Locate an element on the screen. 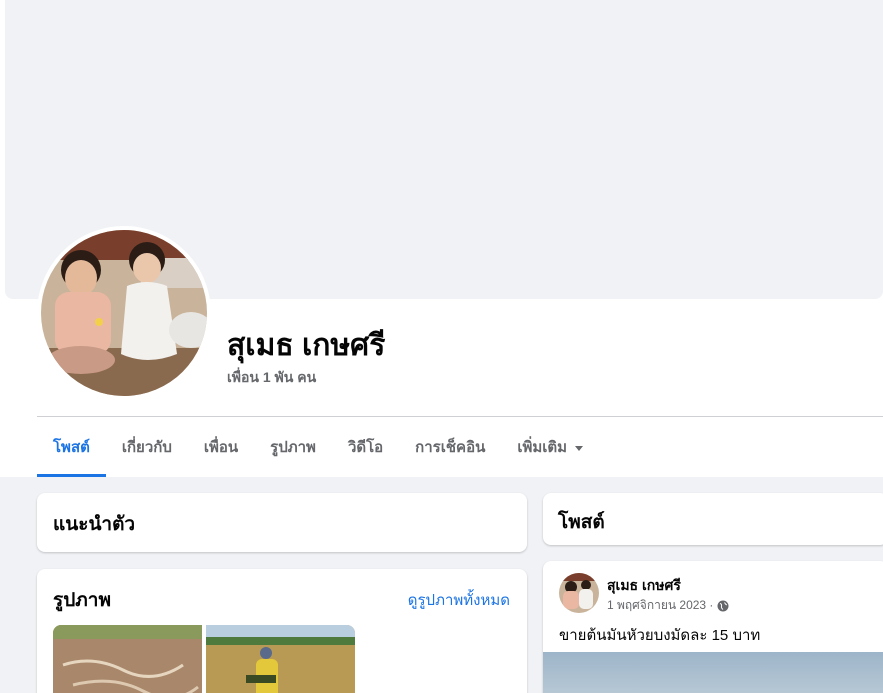 This screenshot has height=693, width=883. posts-title: โพสต์ is located at coordinates (581, 522).